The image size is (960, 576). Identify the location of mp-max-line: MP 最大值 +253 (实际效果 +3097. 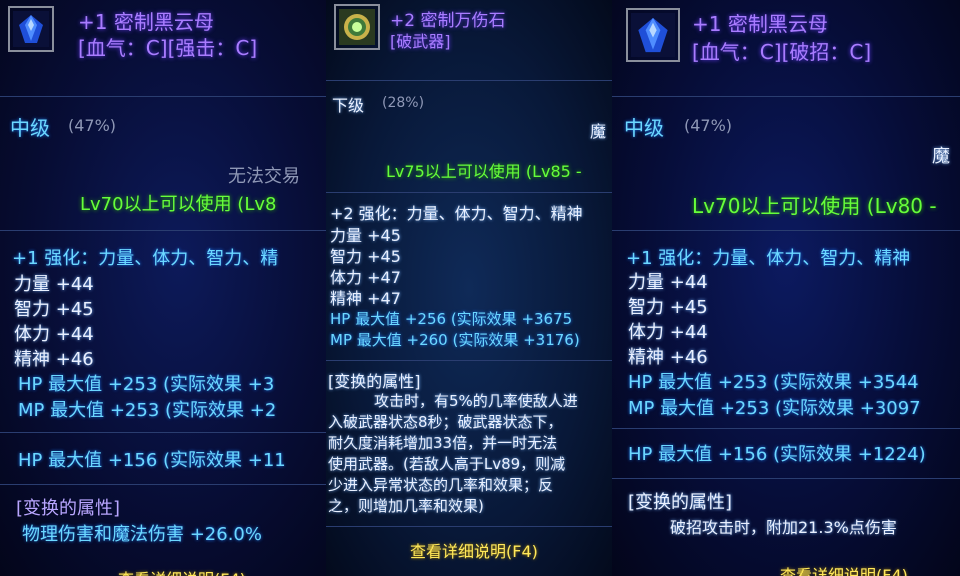
(774, 408).